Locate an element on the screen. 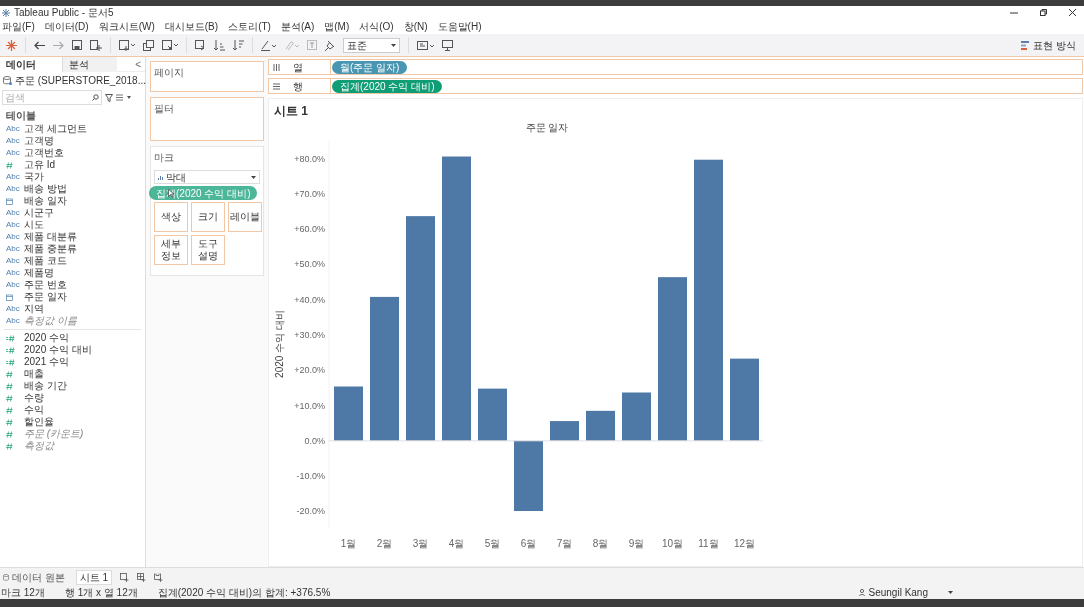 This screenshot has height=607, width=1084. sort-descending-icon is located at coordinates (238, 45).